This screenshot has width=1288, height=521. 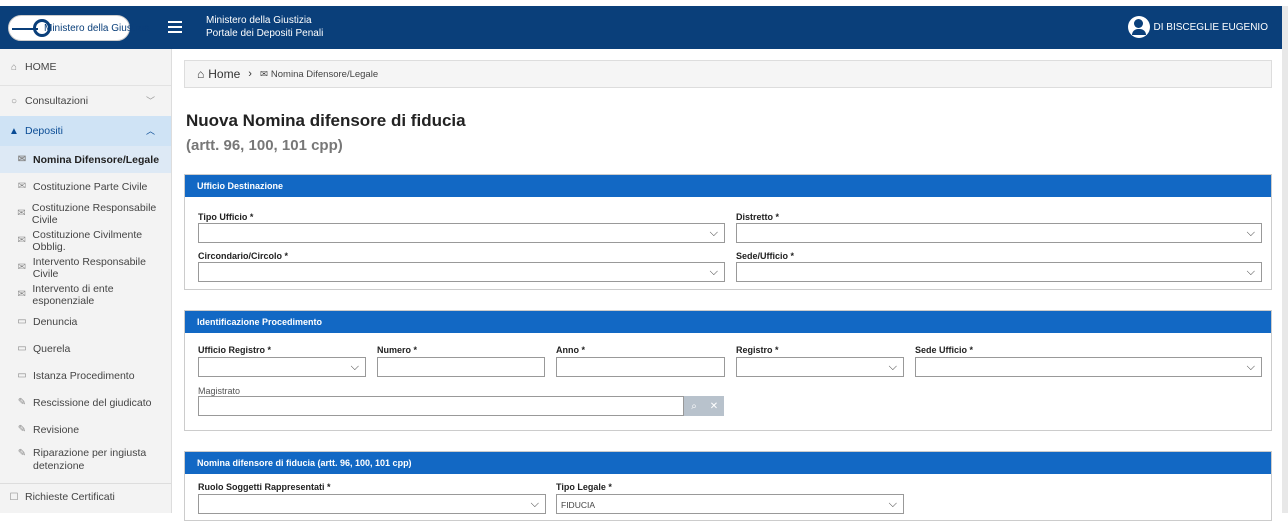 What do you see at coordinates (1088, 367) in the screenshot?
I see `sede-ufficio-proc-select: ⌵` at bounding box center [1088, 367].